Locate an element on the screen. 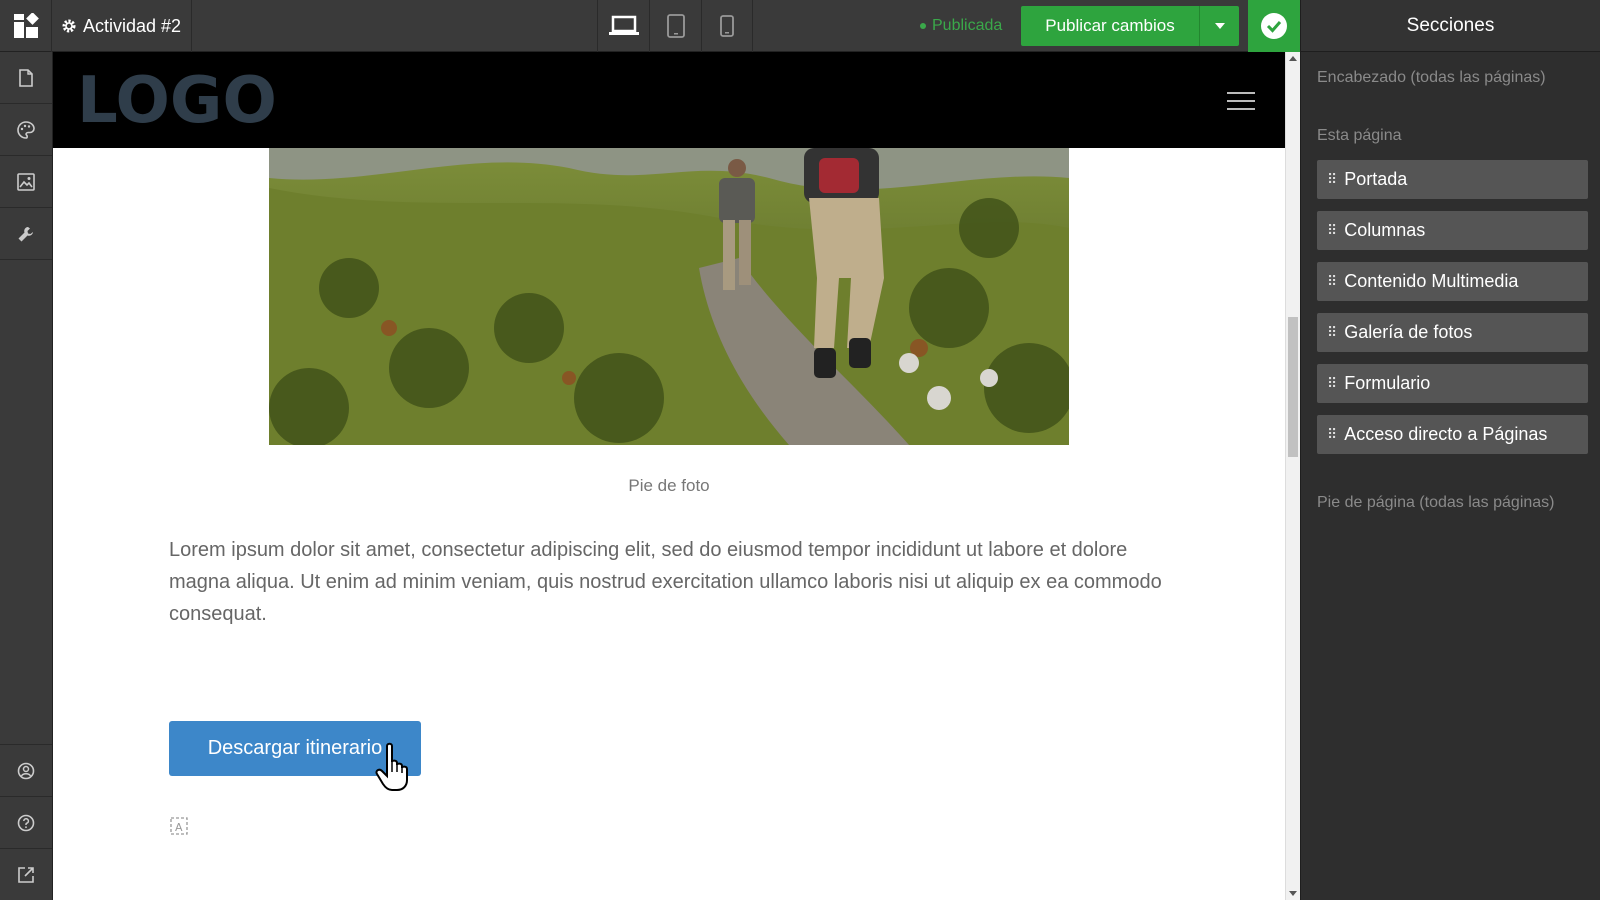 Image resolution: width=1600 pixels, height=900 pixels. scroll-down-arrow-icon is located at coordinates (1293, 893).